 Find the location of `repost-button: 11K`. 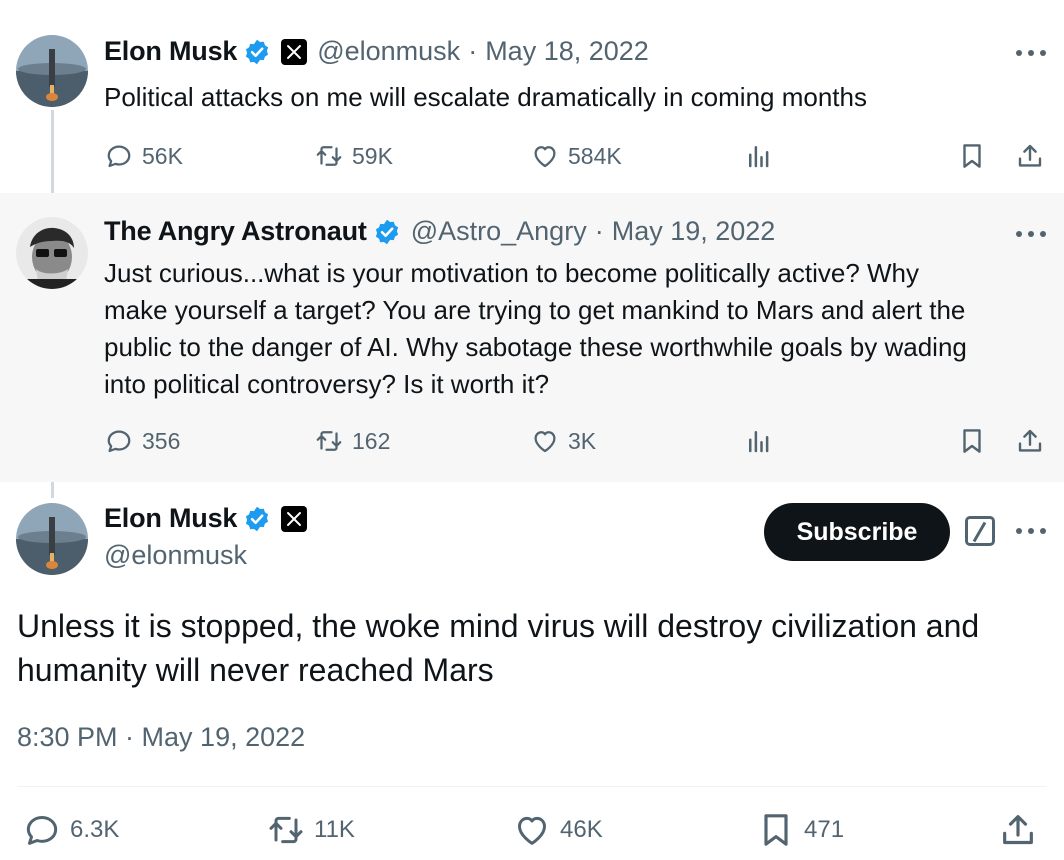

repost-button: 11K is located at coordinates (310, 830).